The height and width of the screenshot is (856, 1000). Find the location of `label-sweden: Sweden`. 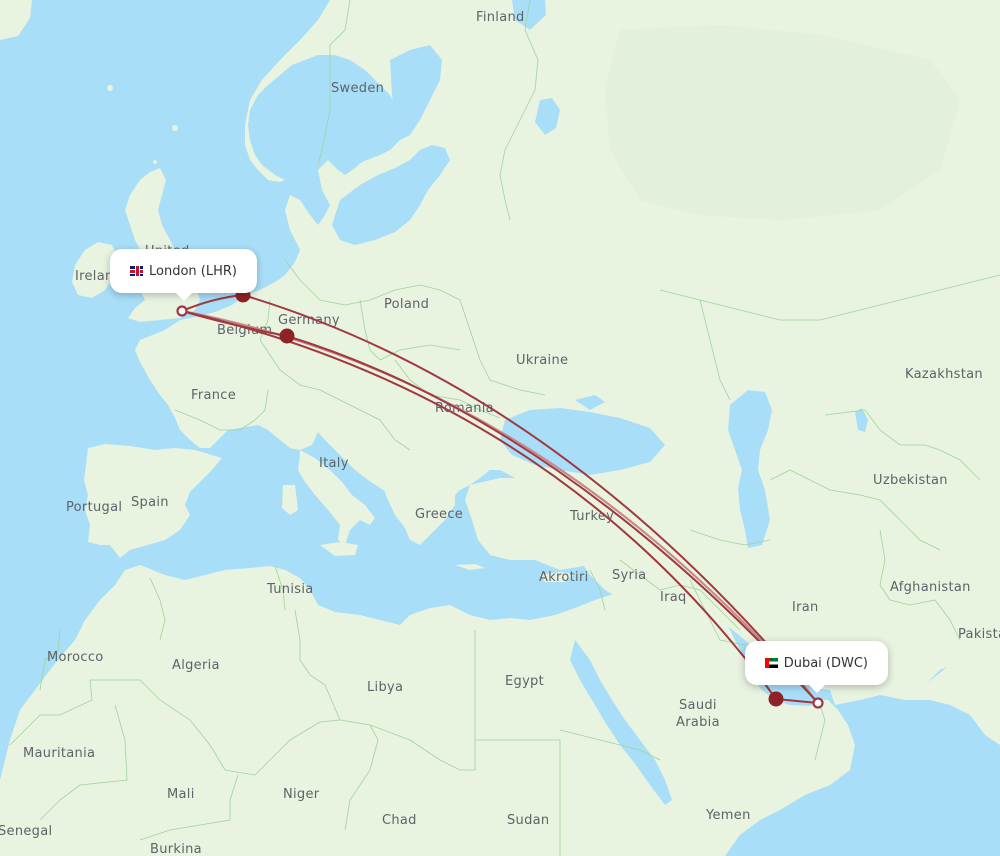

label-sweden: Sweden is located at coordinates (357, 88).